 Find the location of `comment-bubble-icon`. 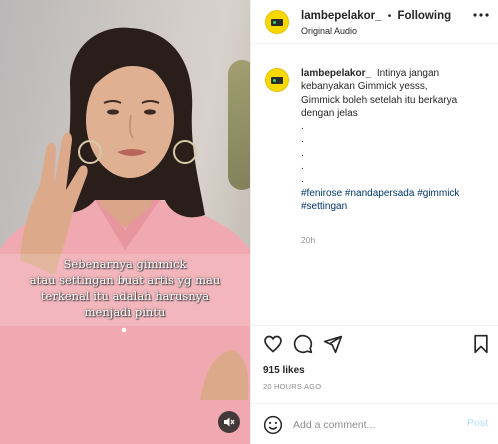

comment-bubble-icon is located at coordinates (303, 344).